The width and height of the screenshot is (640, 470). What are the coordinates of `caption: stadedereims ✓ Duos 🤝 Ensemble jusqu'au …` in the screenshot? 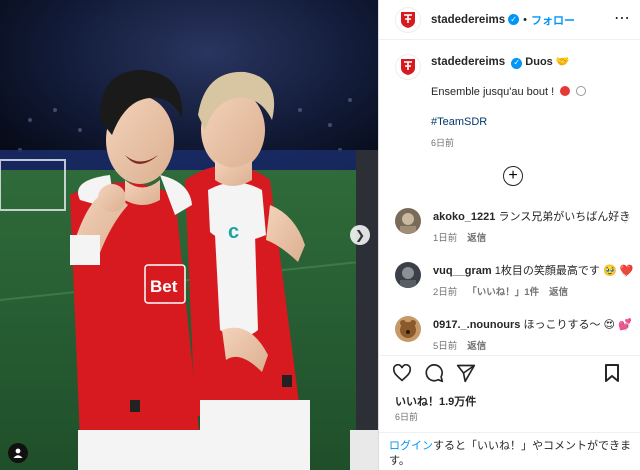 It's located at (509, 95).